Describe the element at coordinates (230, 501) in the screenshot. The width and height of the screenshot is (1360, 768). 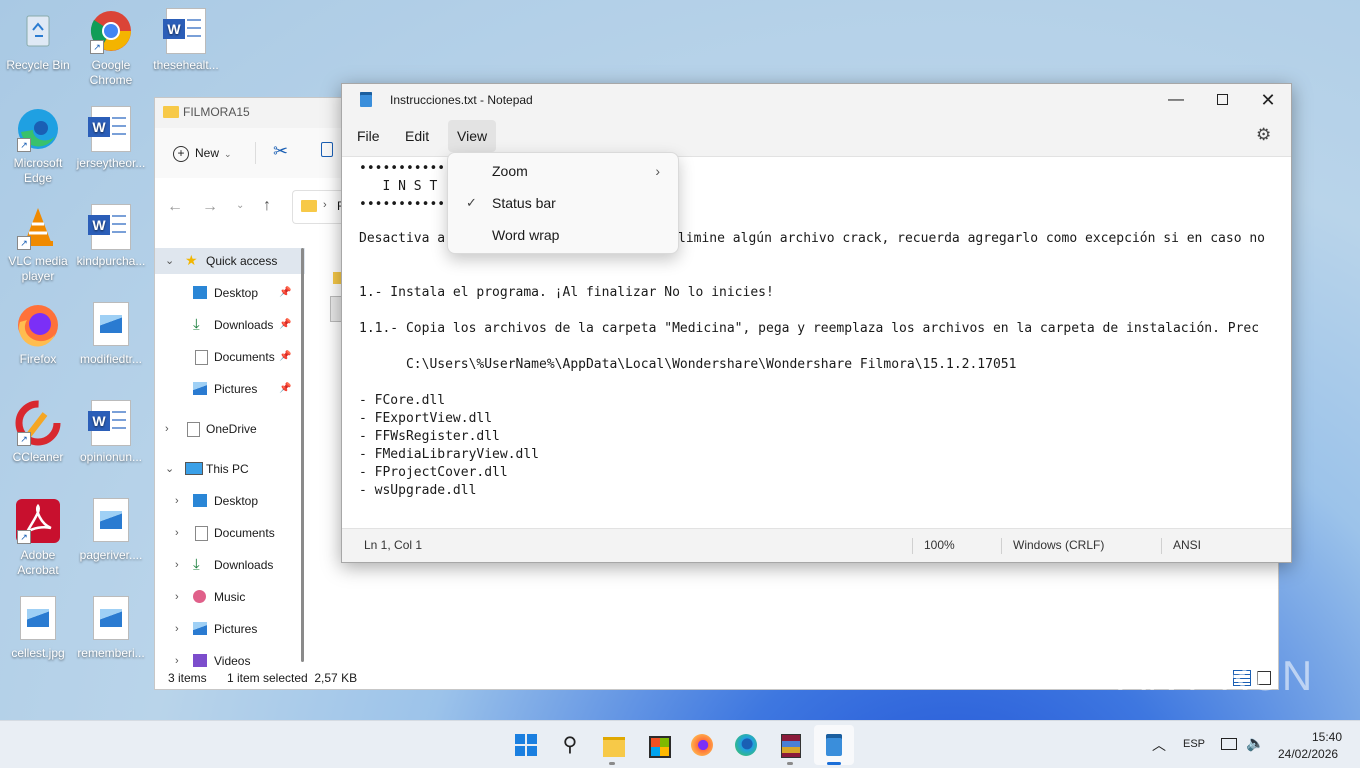
I see `nav-item-desktop: › Desktop` at that location.